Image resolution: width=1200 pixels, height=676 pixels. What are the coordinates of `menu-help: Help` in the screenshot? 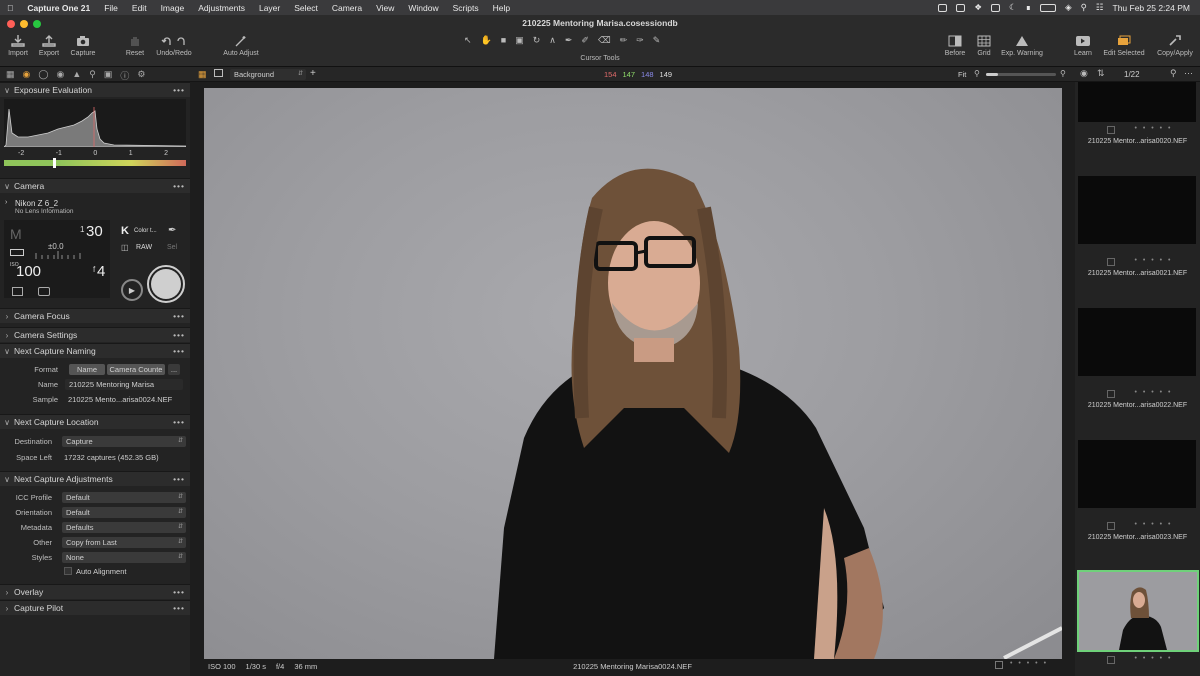 It's located at (501, 8).